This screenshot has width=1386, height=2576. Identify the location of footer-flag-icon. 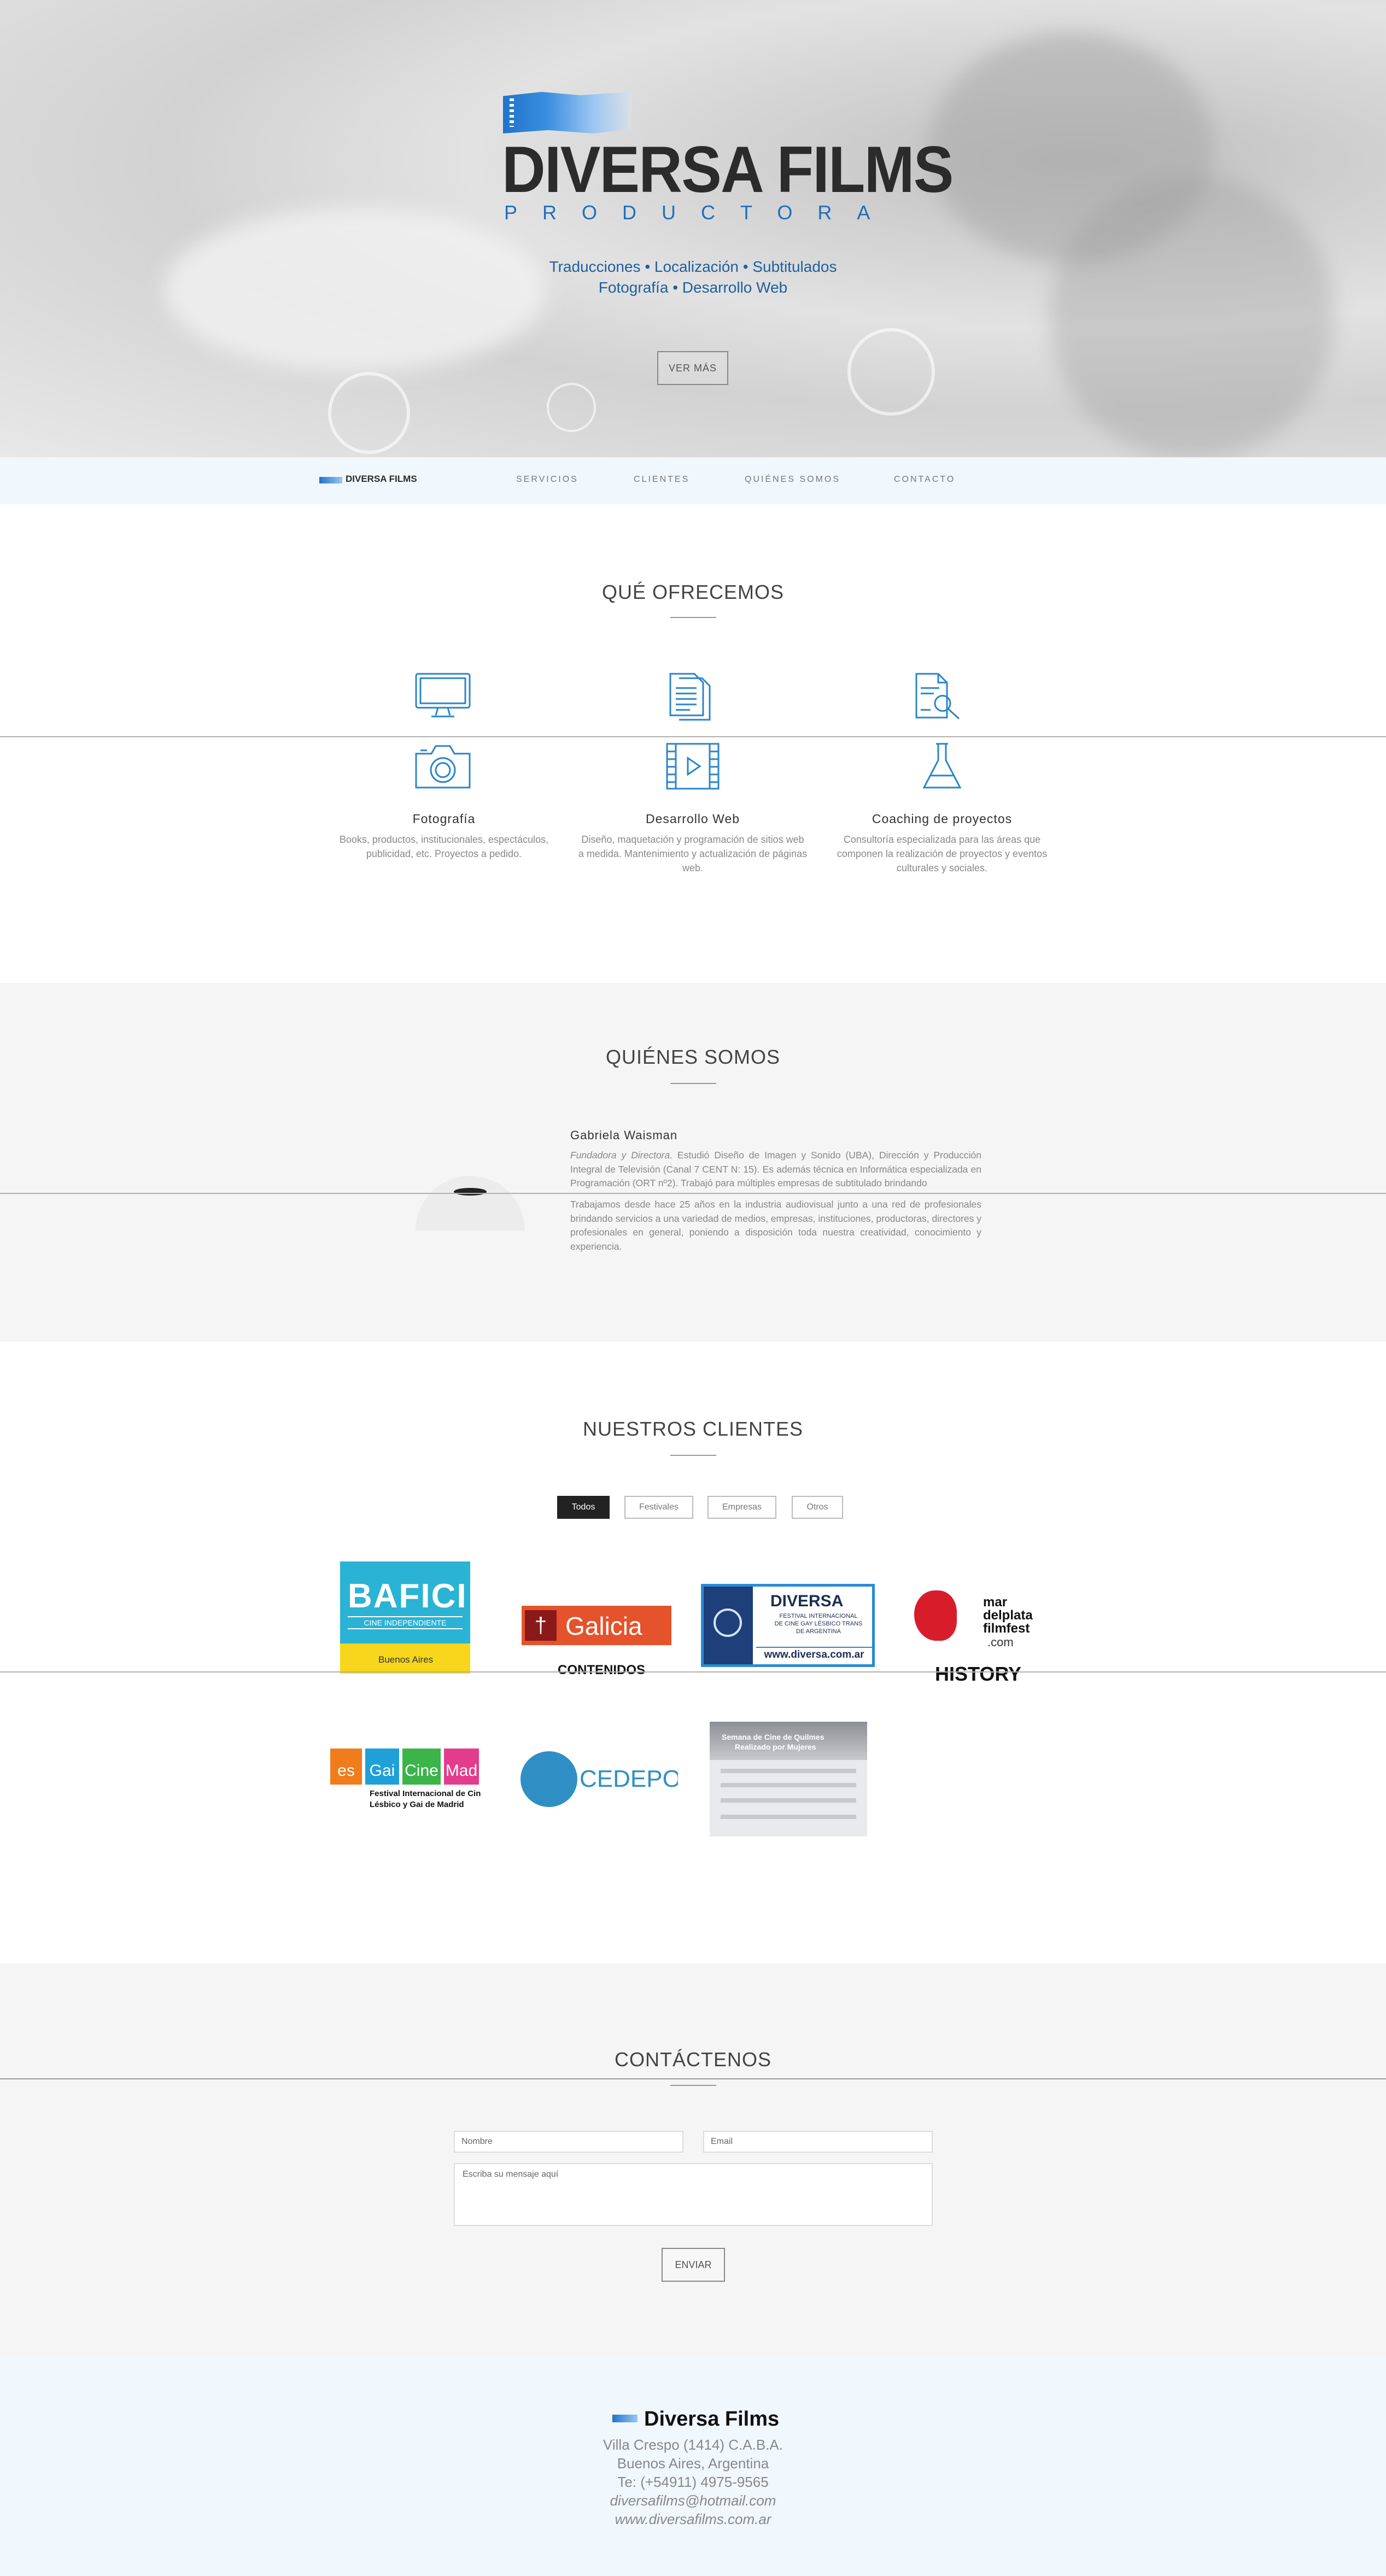
(625, 2418).